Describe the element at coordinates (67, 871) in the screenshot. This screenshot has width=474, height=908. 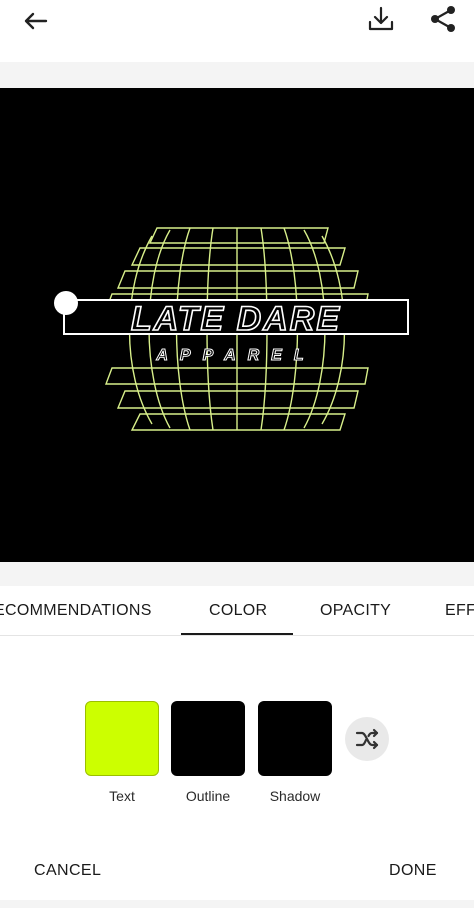
I see `cancel-button: CANCEL` at that location.